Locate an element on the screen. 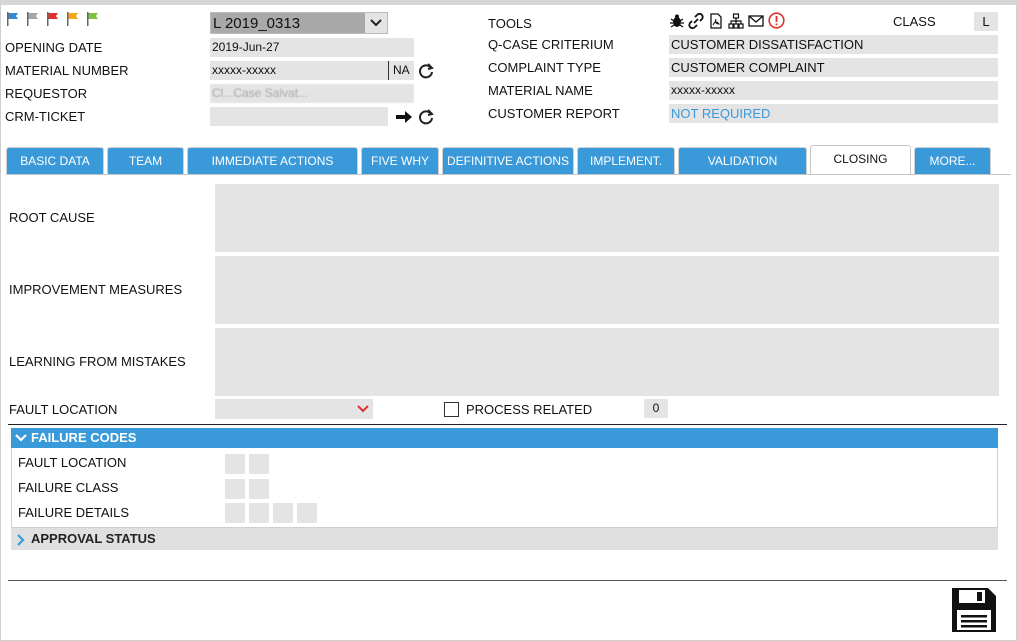 Image resolution: width=1017 pixels, height=641 pixels. opening-date-label: OPENING DATE is located at coordinates (54, 47).